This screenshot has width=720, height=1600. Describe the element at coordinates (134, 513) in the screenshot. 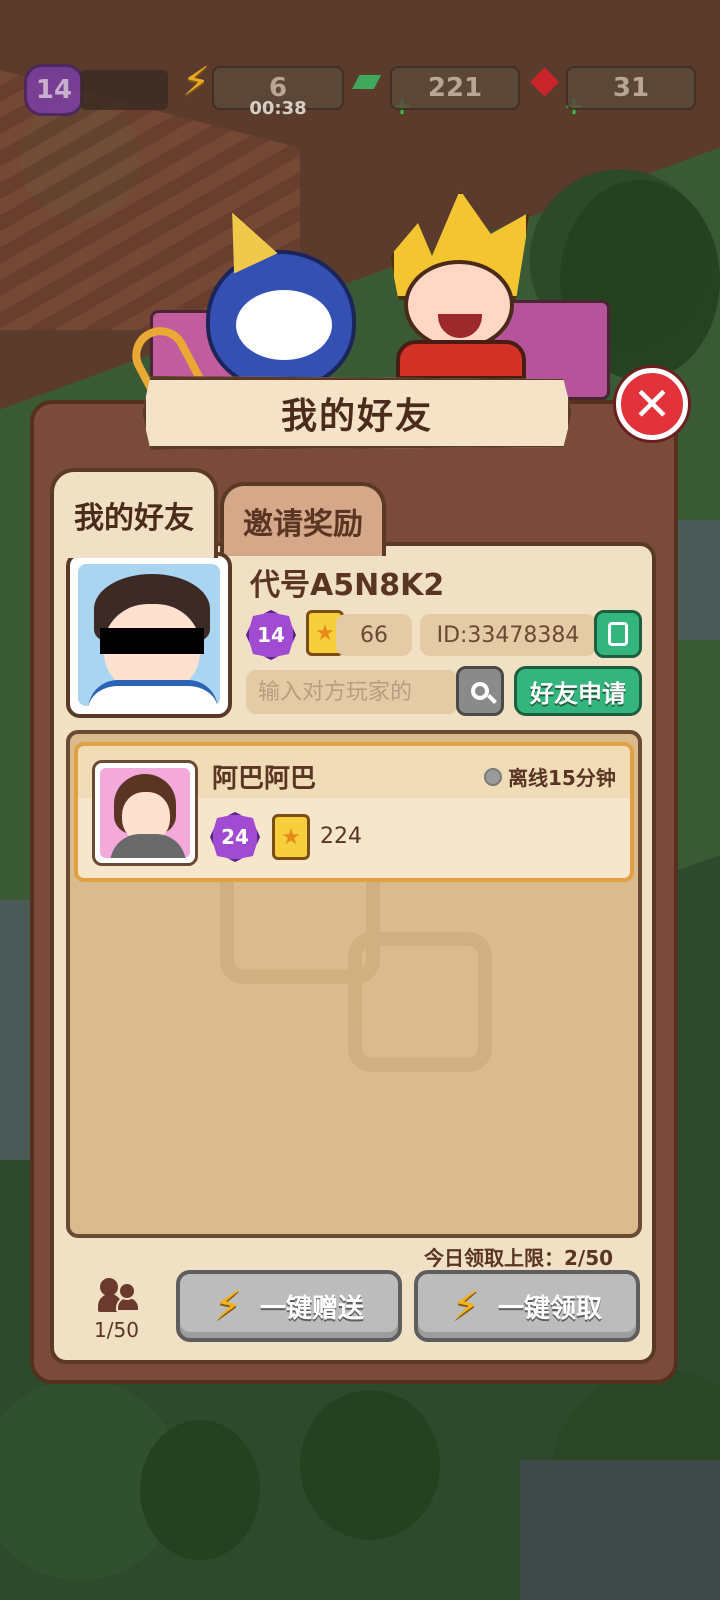

I see `tab-my-friends: 我的好友` at that location.